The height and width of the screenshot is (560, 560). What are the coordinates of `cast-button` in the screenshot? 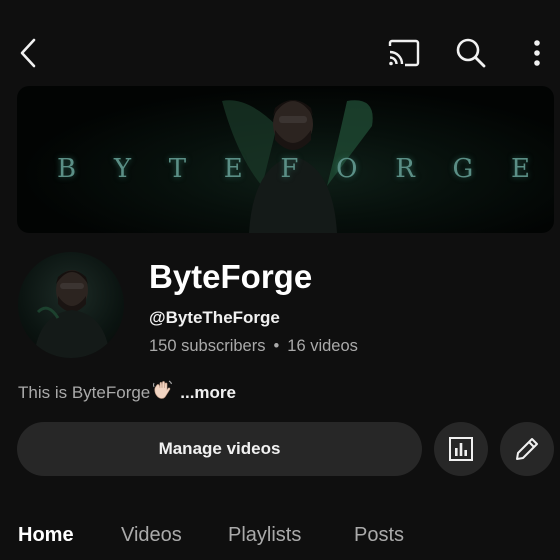 It's located at (404, 53).